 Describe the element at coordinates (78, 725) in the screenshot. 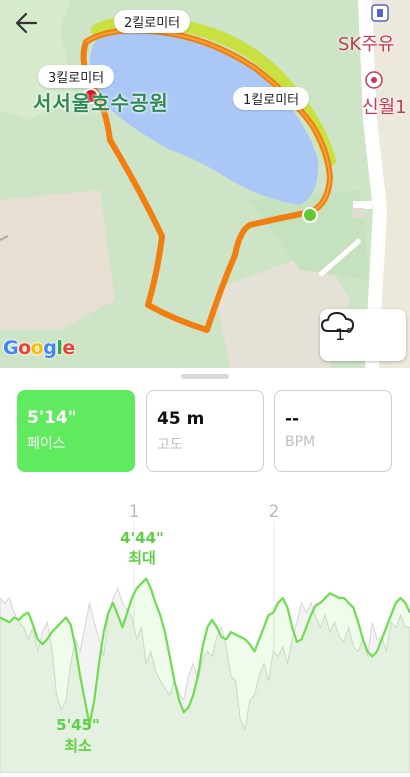

I see `min-pace-value: 5'45"` at that location.